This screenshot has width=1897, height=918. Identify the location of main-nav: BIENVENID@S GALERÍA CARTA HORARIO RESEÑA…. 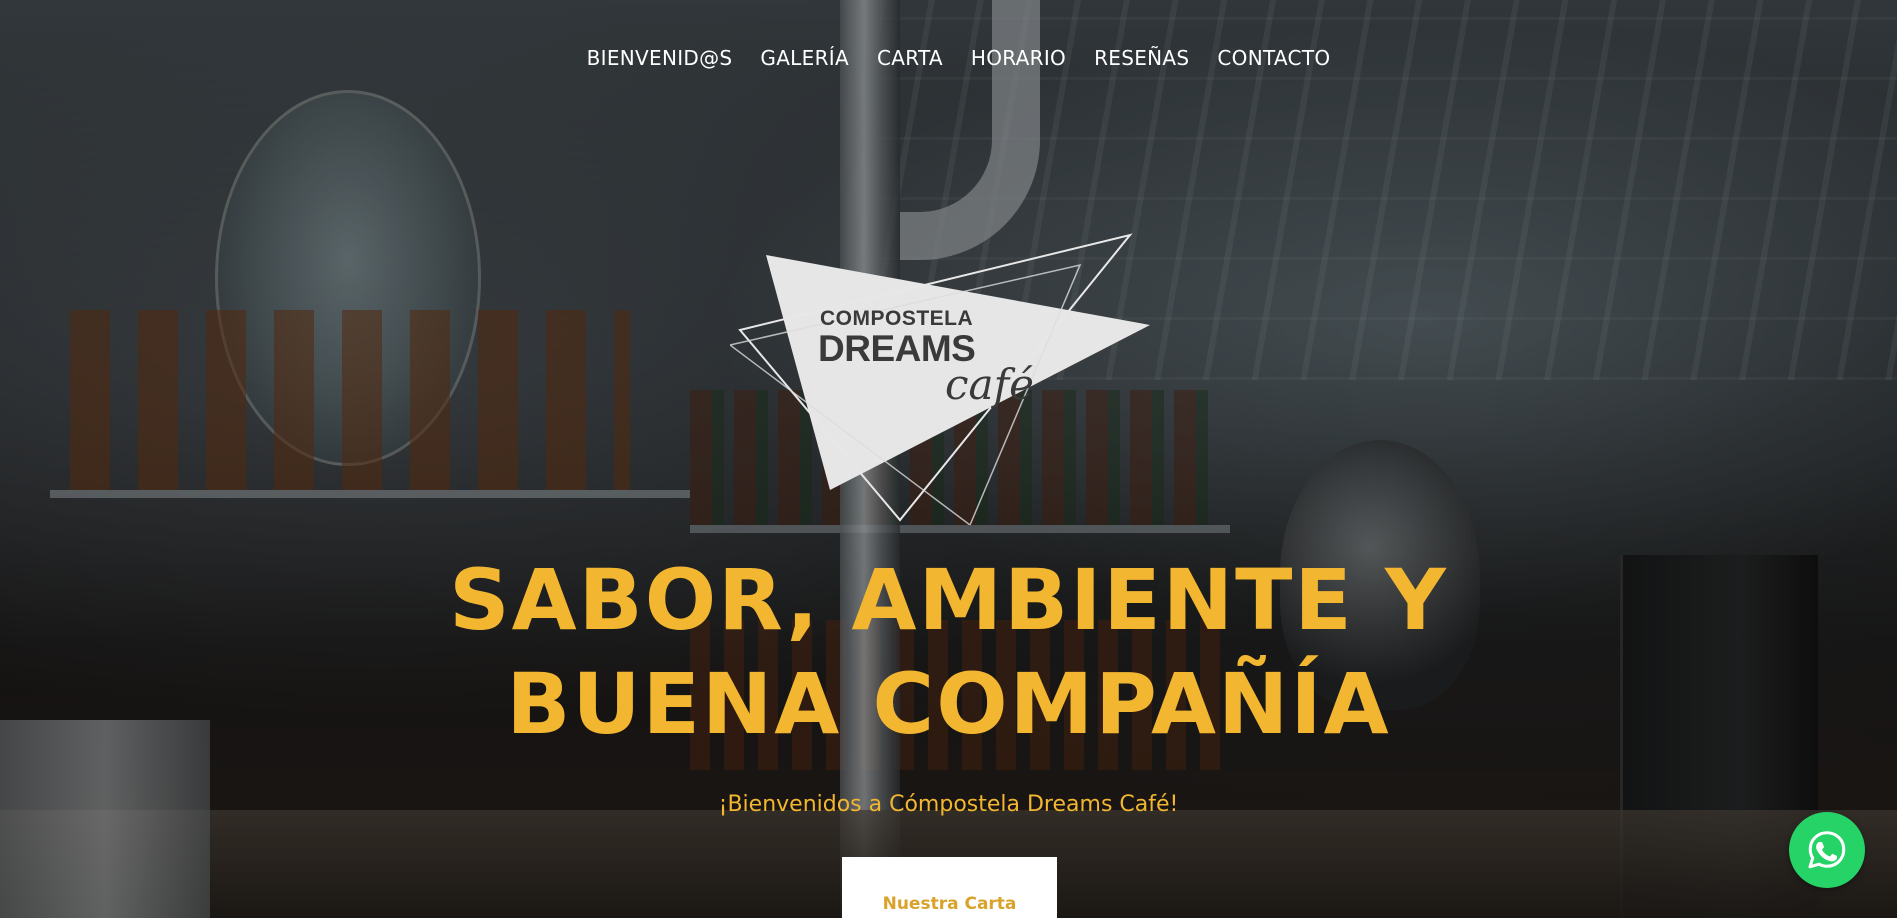
(948, 58).